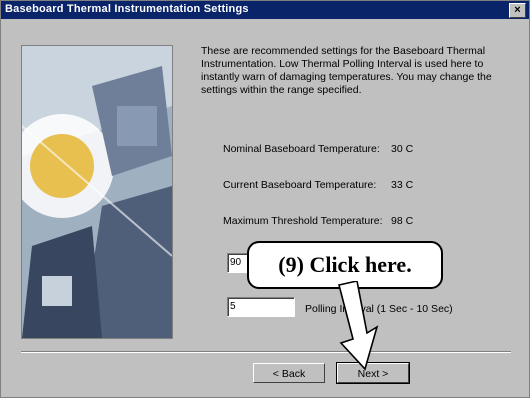 Image resolution: width=530 pixels, height=398 pixels. Describe the element at coordinates (300, 185) in the screenshot. I see `current-temp-label: Current Baseboard Temperature:` at that location.